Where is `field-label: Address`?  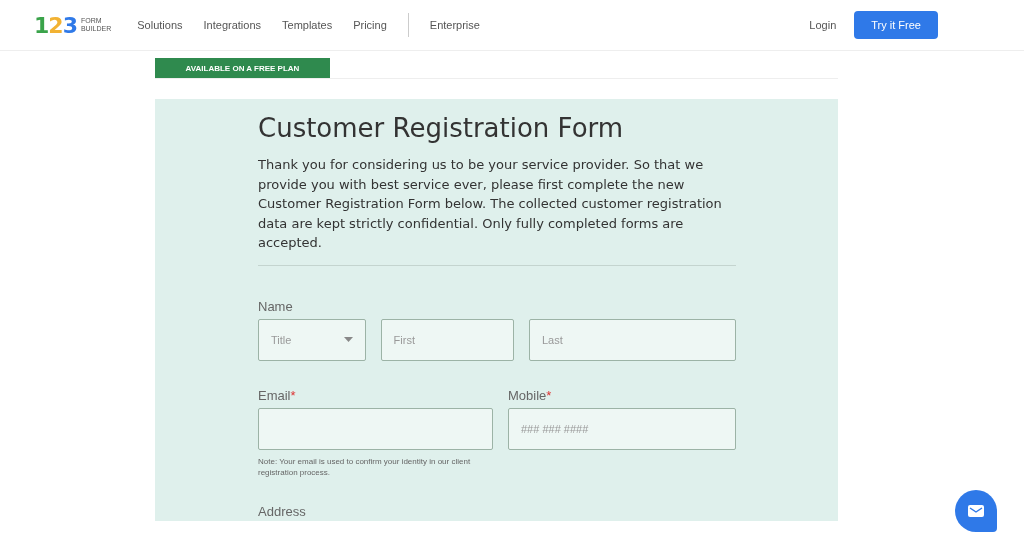
field-label: Address is located at coordinates (282, 511).